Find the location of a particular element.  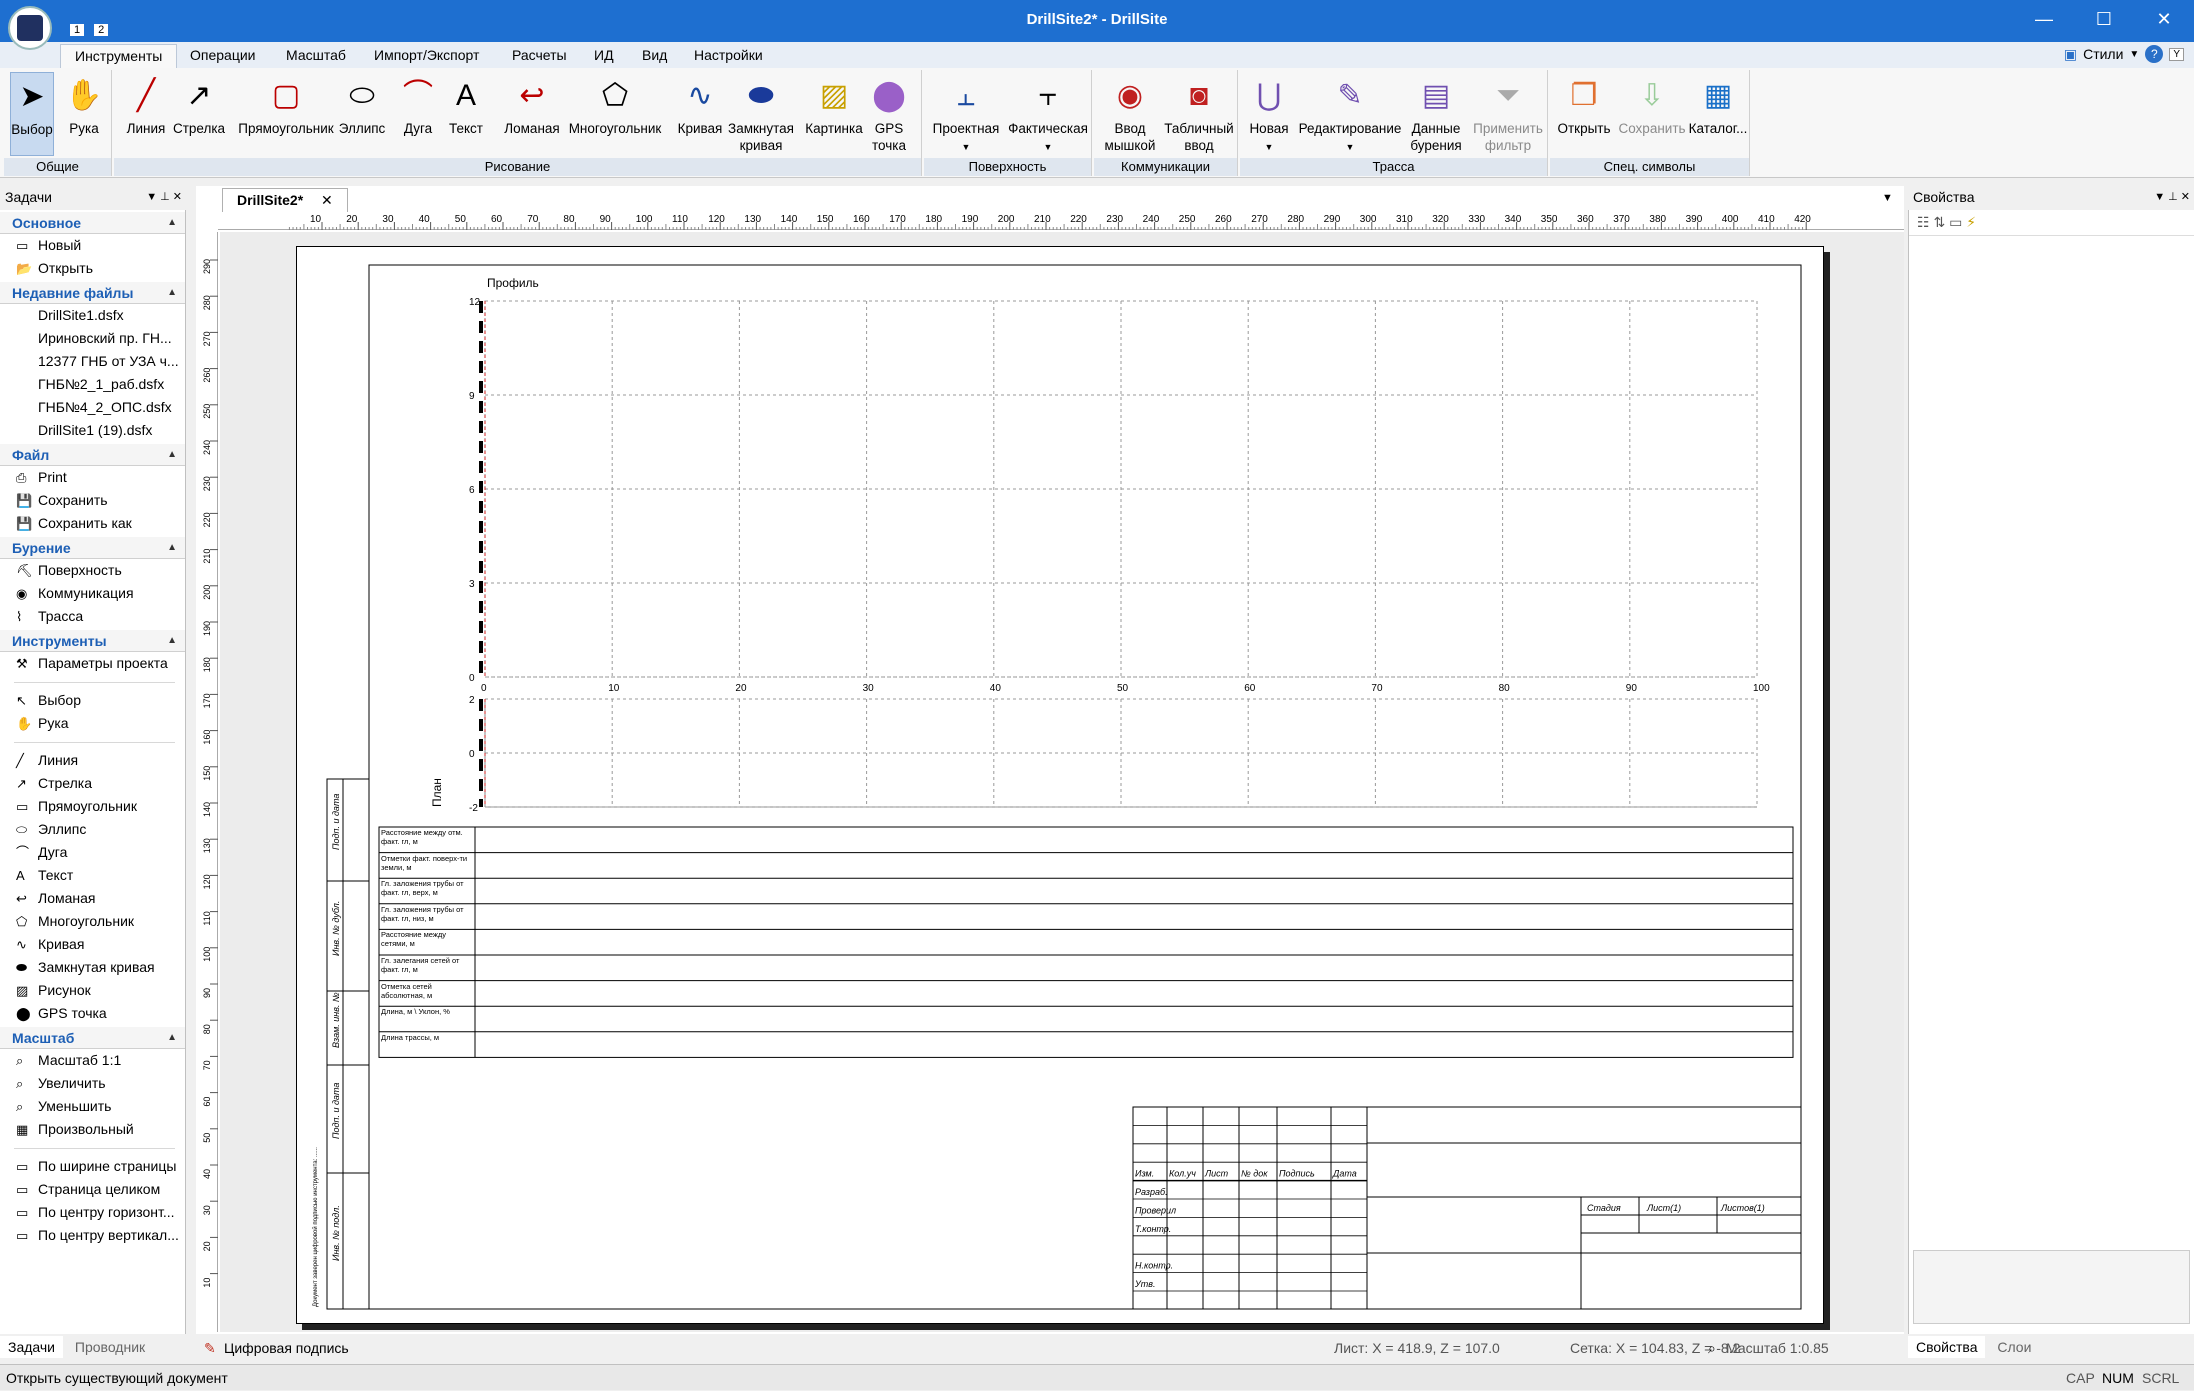

tab-tools: Инструменты is located at coordinates (119, 56).